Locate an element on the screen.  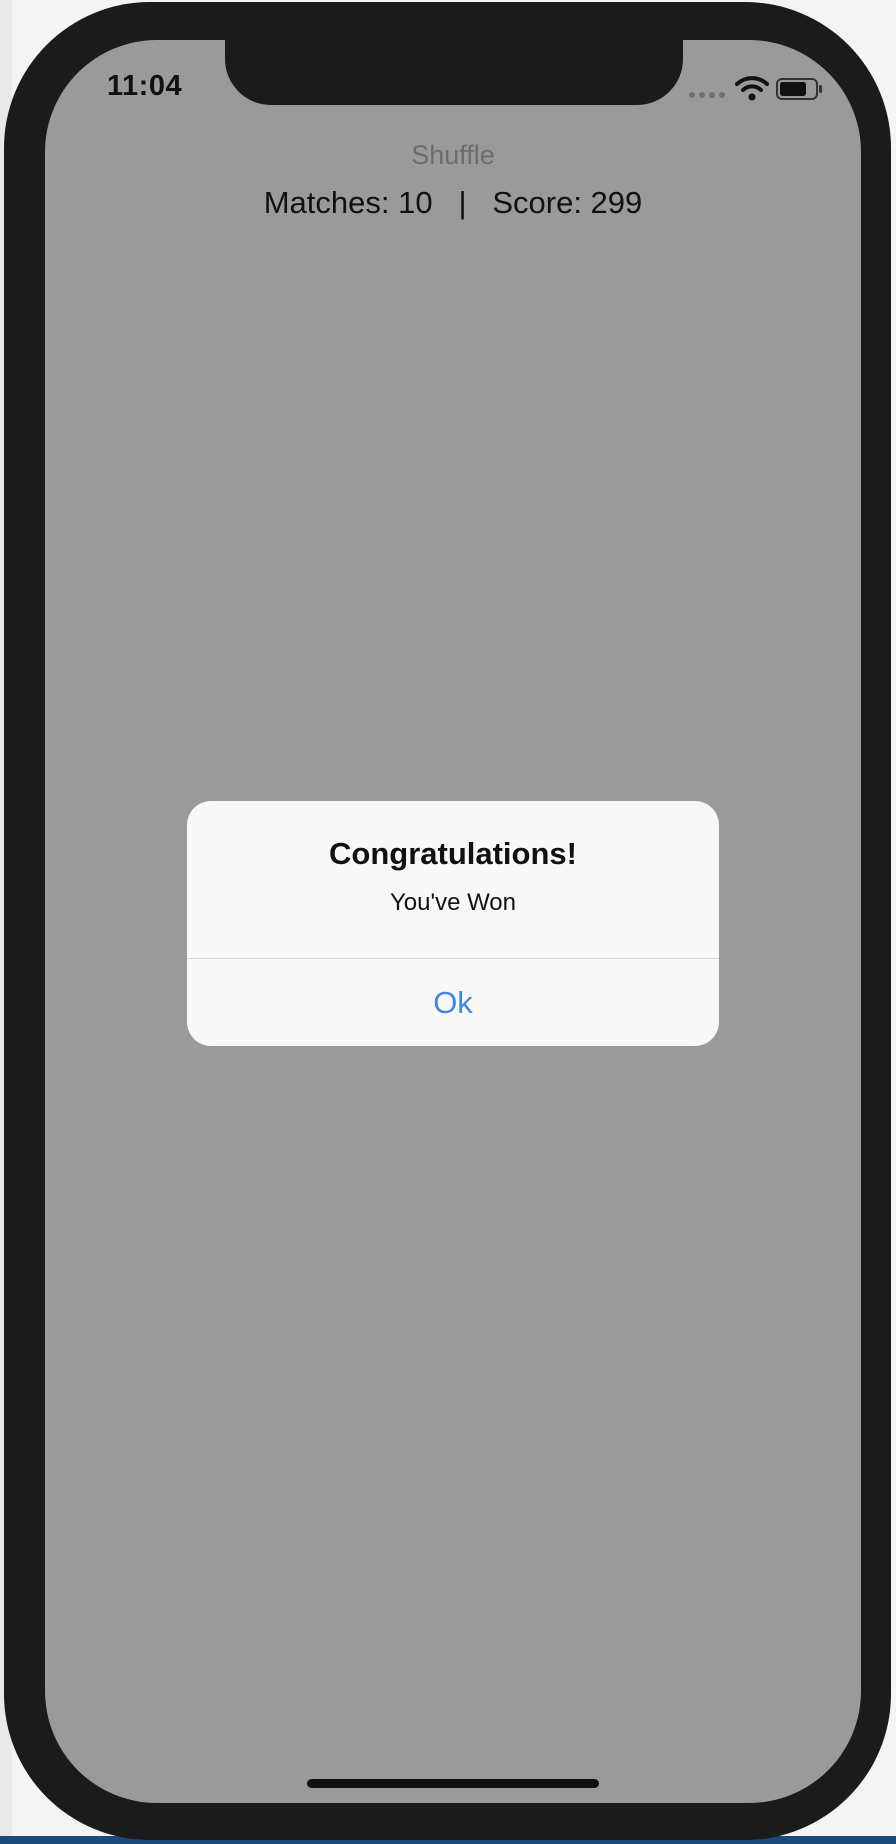
home-indicator is located at coordinates (453, 1783).